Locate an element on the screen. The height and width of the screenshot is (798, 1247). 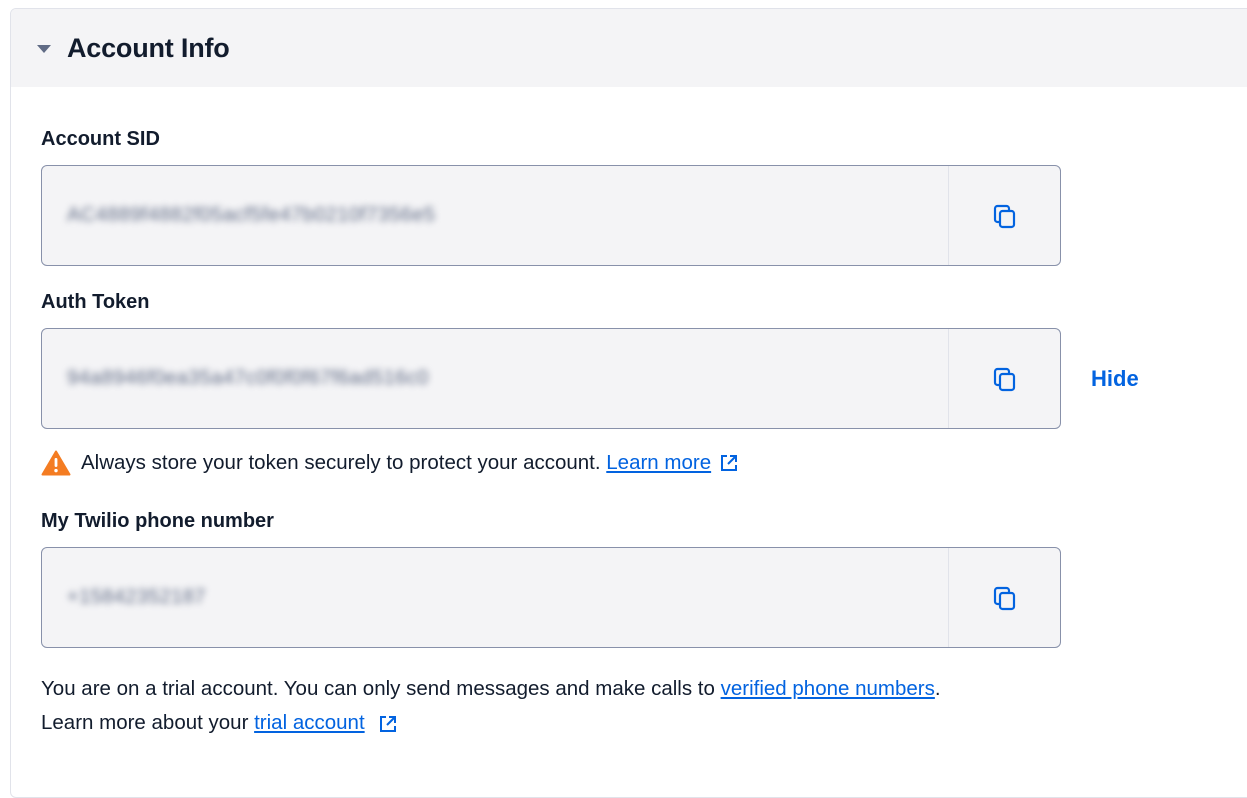
learn-more-link: Learn more is located at coordinates (658, 463).